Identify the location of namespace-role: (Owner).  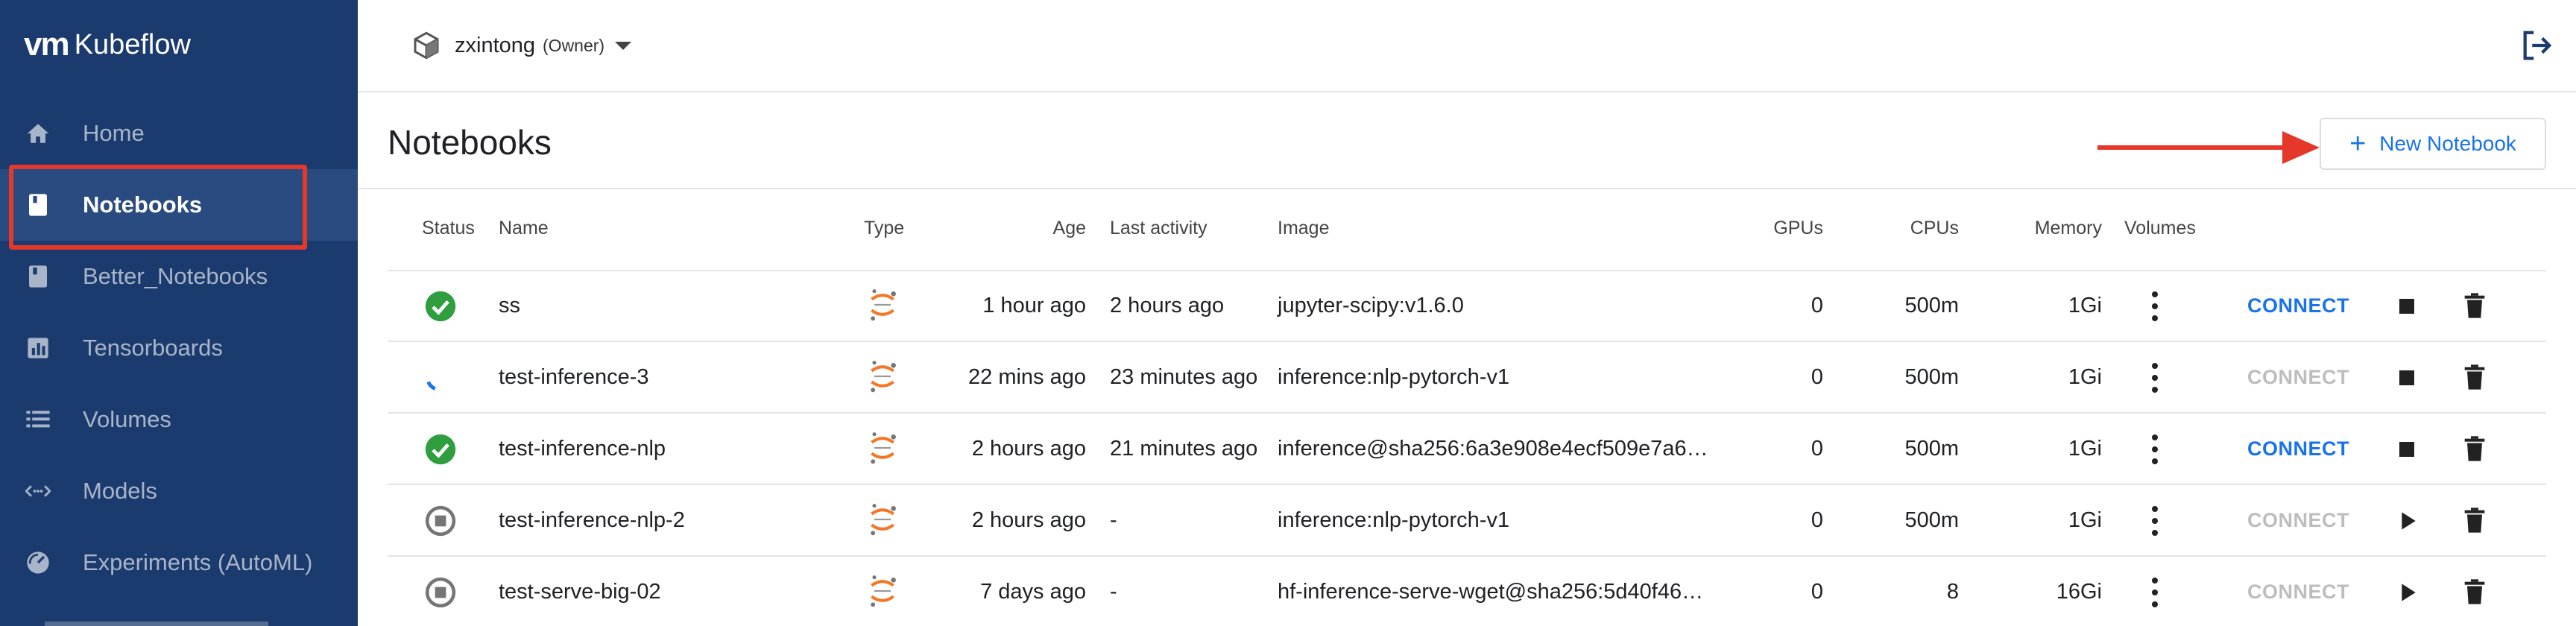
(574, 45).